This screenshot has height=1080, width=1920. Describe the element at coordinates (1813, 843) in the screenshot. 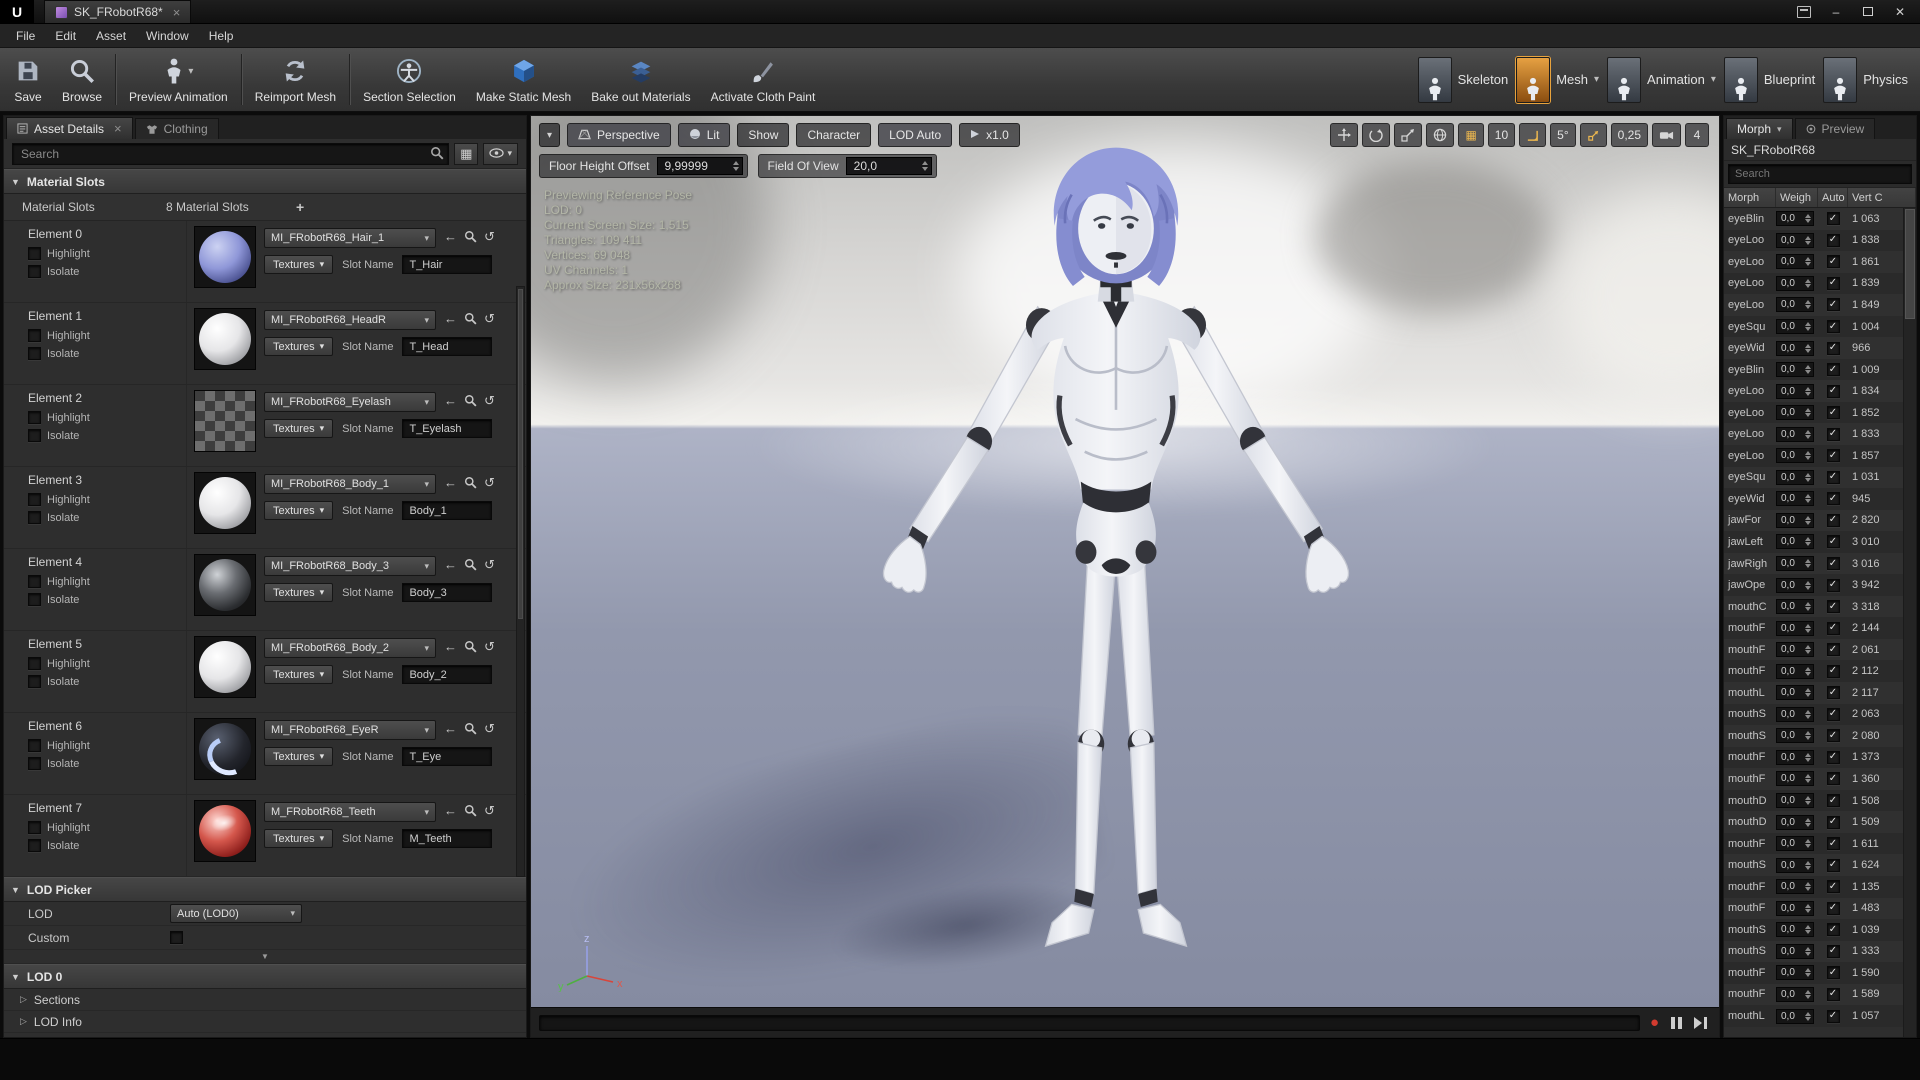

I see `morph-target-row: mouthF 0,0 ✓ 1 611` at that location.